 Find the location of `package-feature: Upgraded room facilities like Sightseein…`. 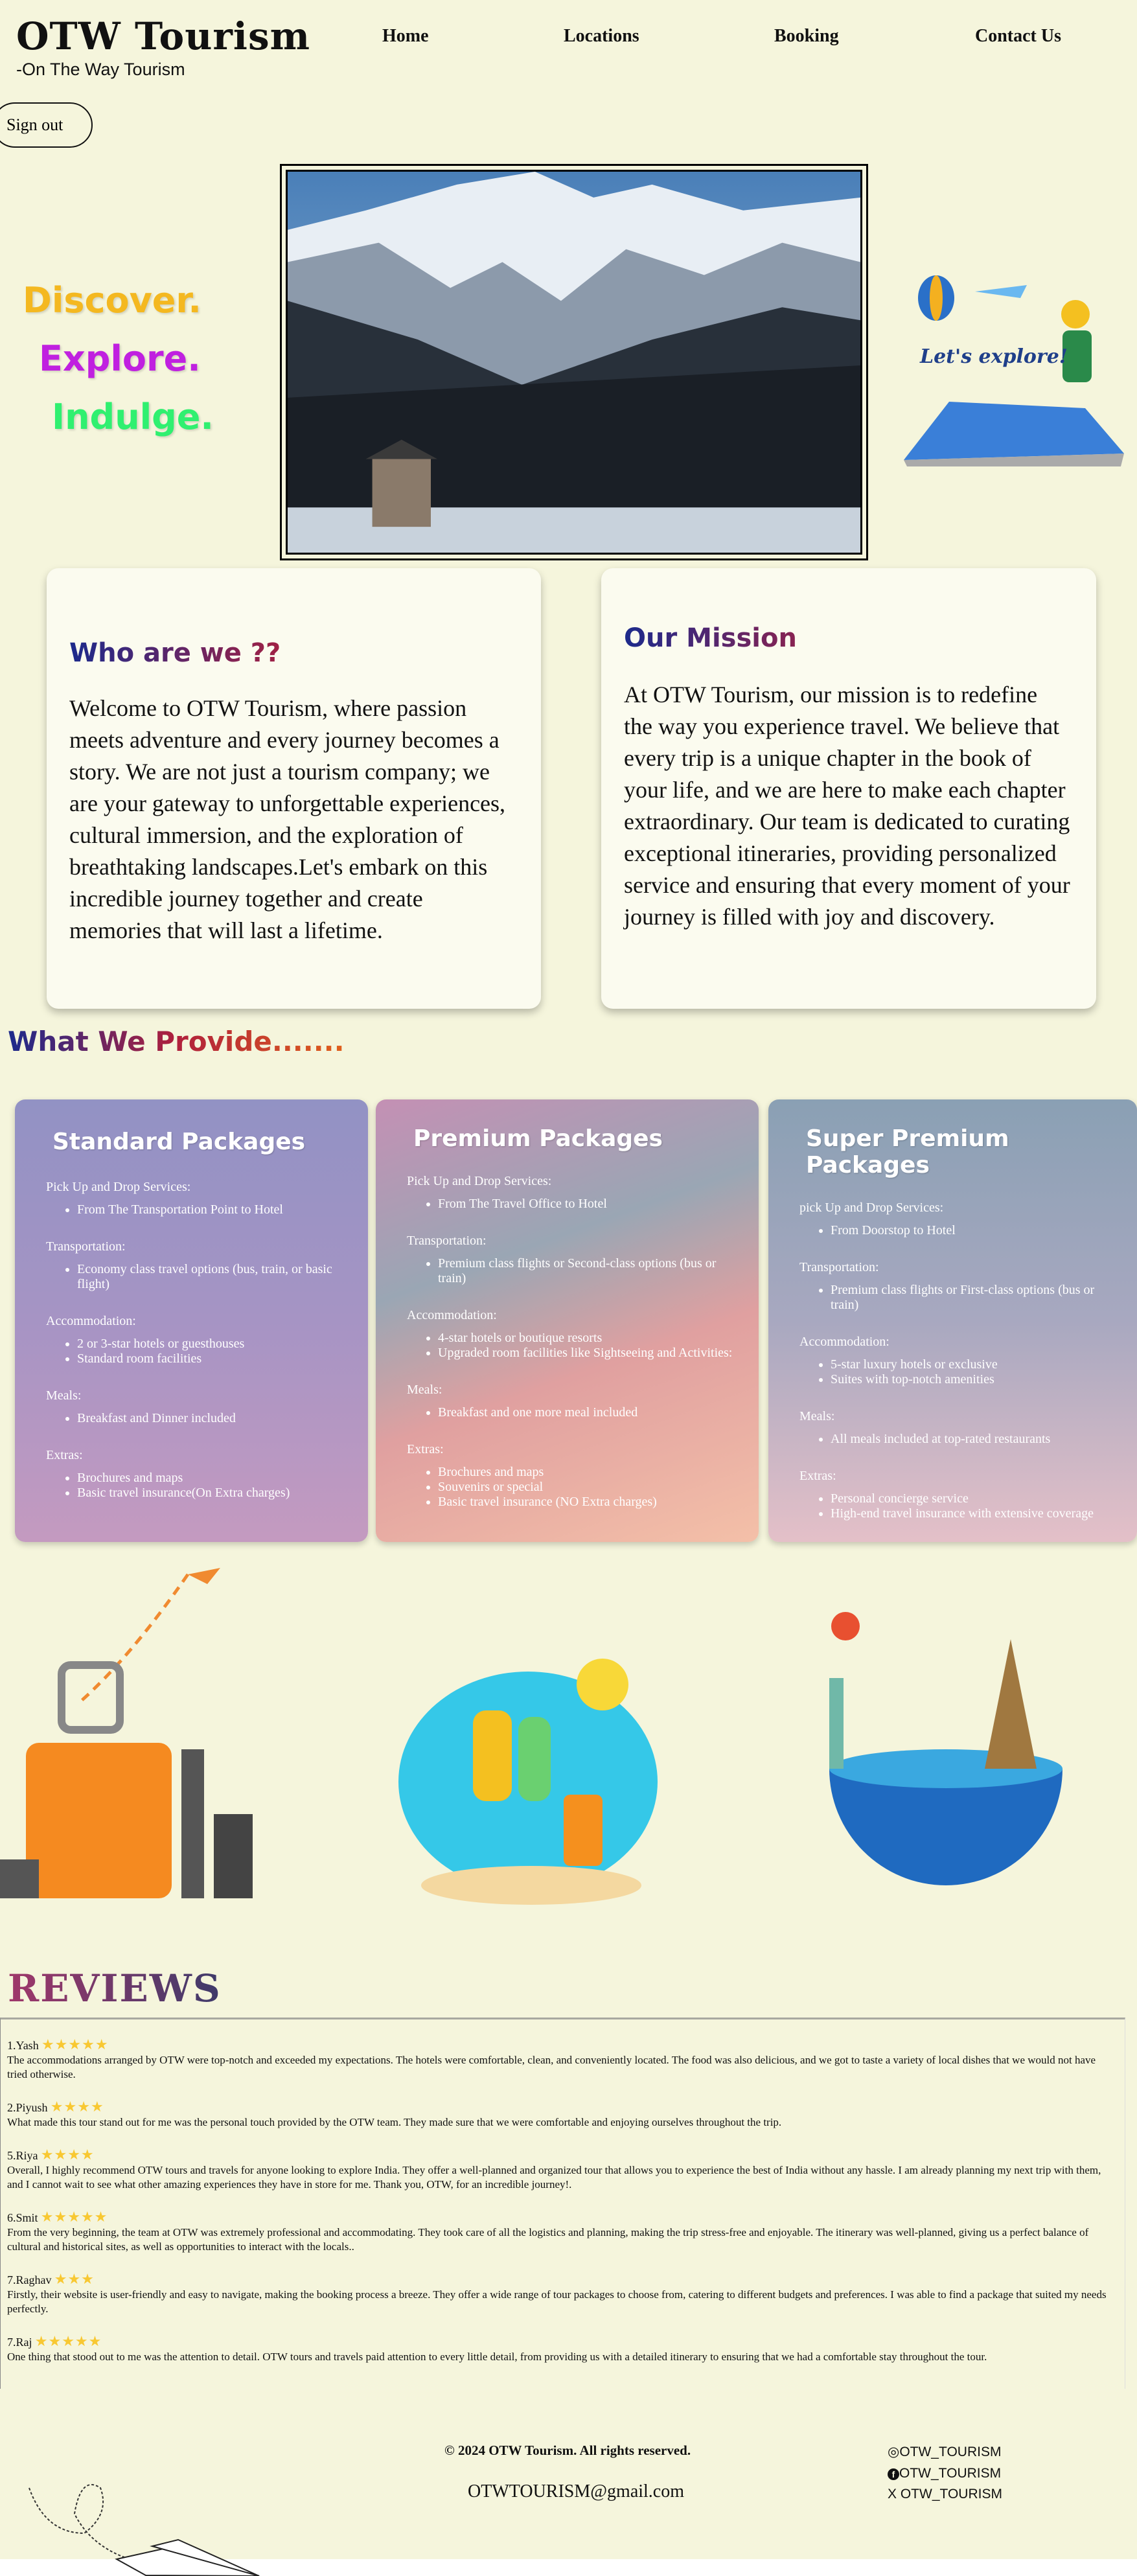

package-feature: Upgraded room facilities like Sightseein… is located at coordinates (589, 1353).